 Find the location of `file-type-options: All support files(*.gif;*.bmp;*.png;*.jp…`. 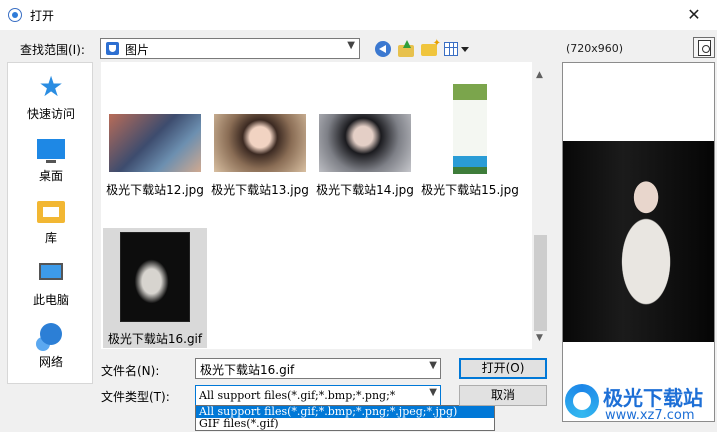

file-type-options: All support files(*.gif;*.bmp;*.png;*.jp… is located at coordinates (345, 418).